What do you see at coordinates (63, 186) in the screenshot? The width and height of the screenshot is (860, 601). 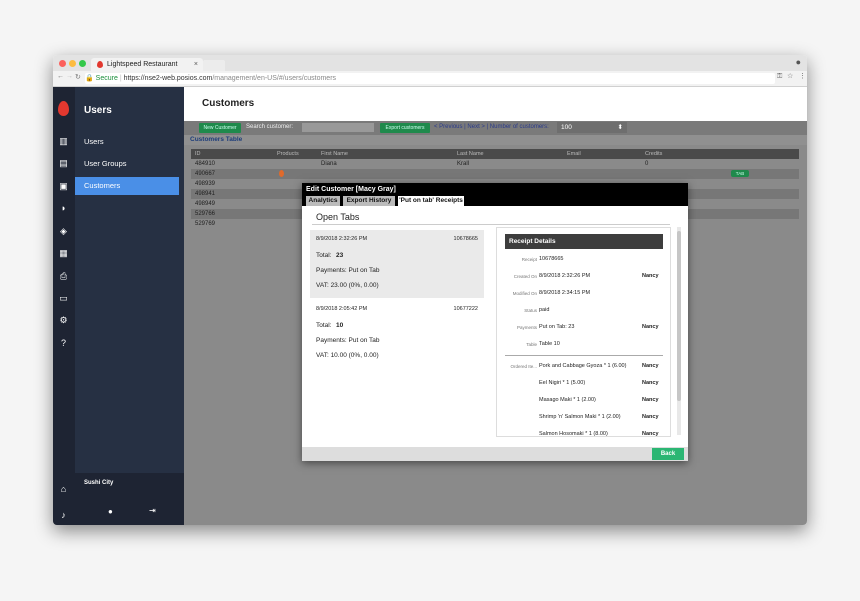 I see `users-card-icon: ▣` at bounding box center [63, 186].